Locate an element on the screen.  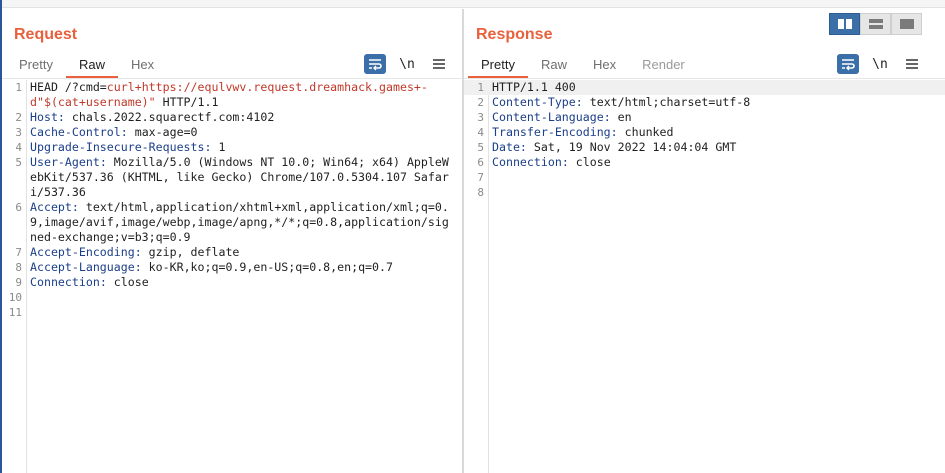
line-number: 10 is located at coordinates (15, 297).